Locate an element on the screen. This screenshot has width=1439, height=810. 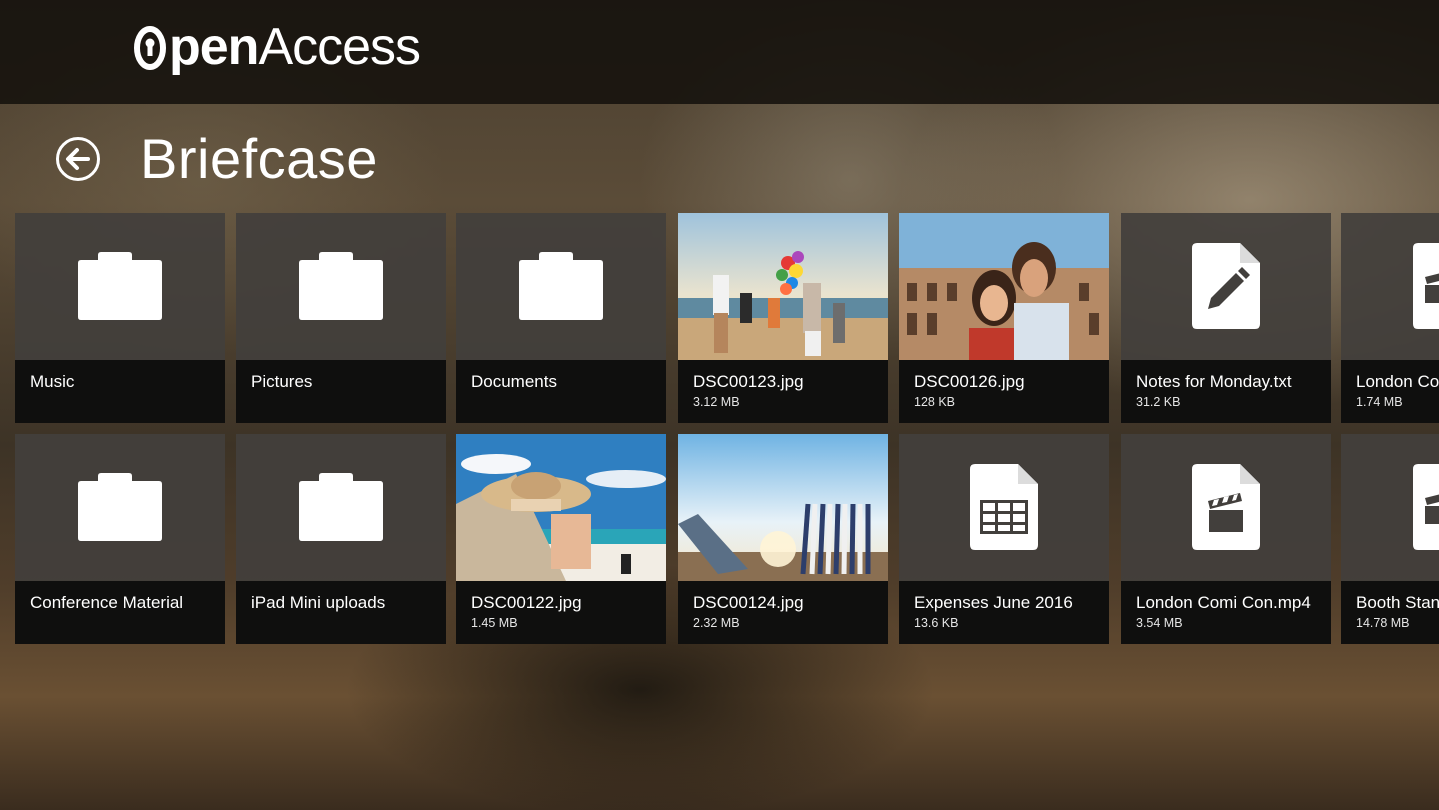
file-tile-notes-for-monday: Notes for Monday.txt 31.2 KB is located at coordinates (1226, 318).